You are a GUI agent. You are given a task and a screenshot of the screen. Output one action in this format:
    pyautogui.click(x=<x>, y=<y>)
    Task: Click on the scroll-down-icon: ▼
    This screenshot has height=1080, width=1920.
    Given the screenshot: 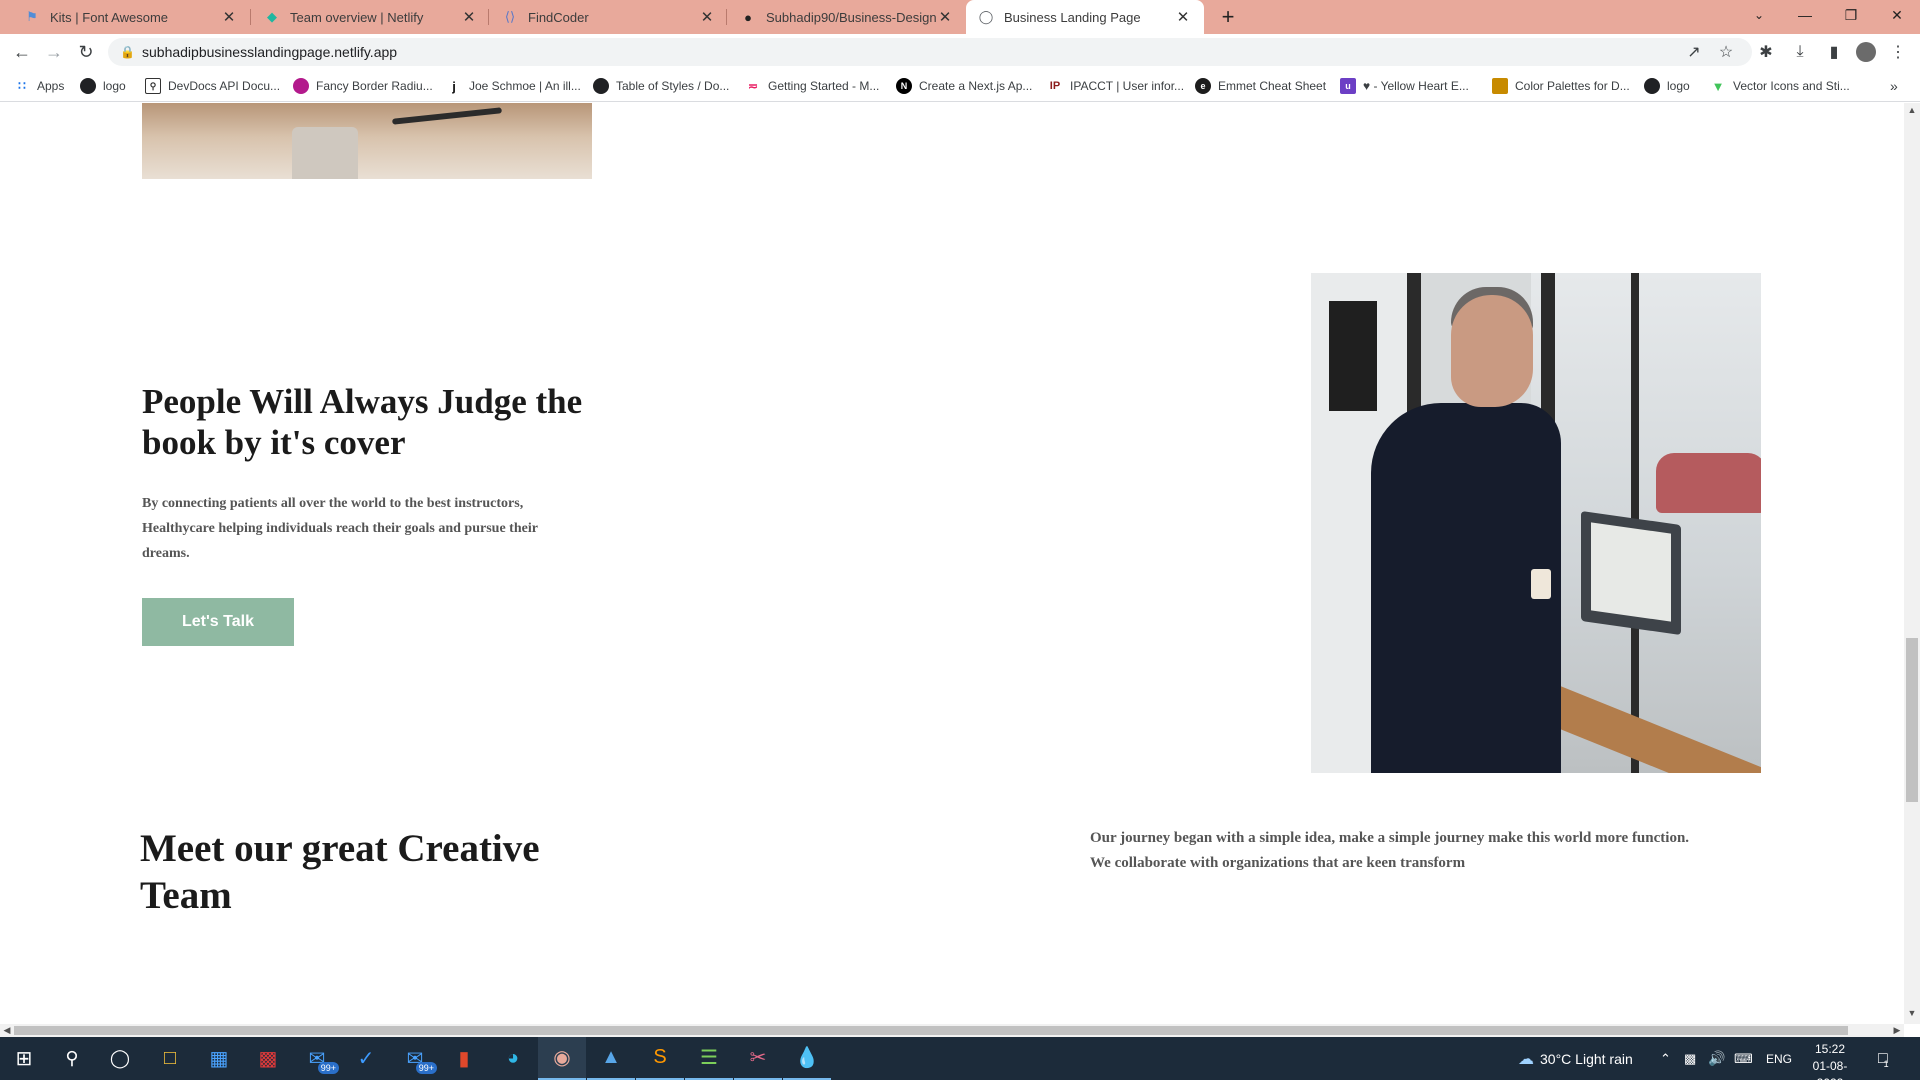 What is the action you would take?
    pyautogui.click(x=1912, y=1013)
    